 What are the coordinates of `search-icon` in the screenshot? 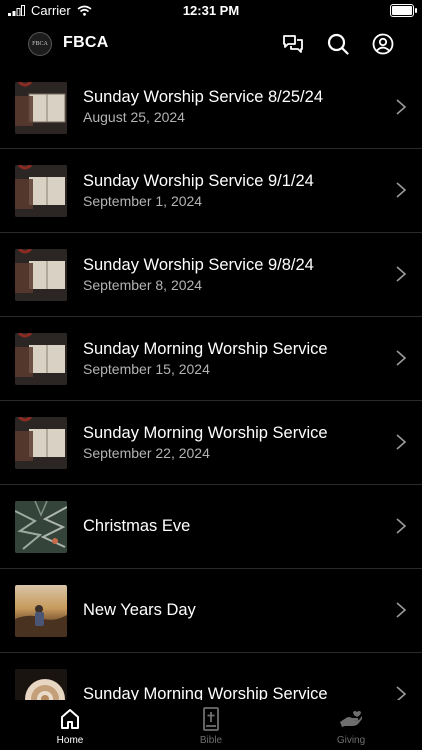 It's located at (338, 44).